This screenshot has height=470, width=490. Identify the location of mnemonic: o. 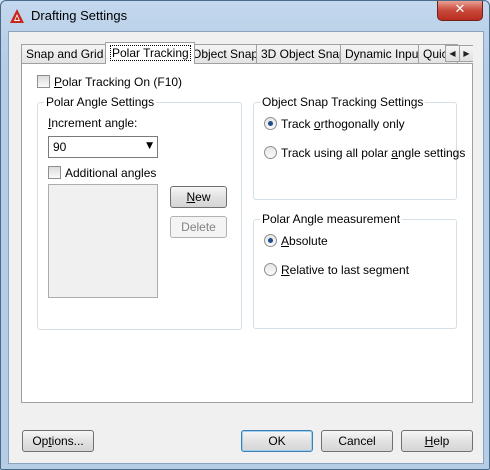
(317, 123).